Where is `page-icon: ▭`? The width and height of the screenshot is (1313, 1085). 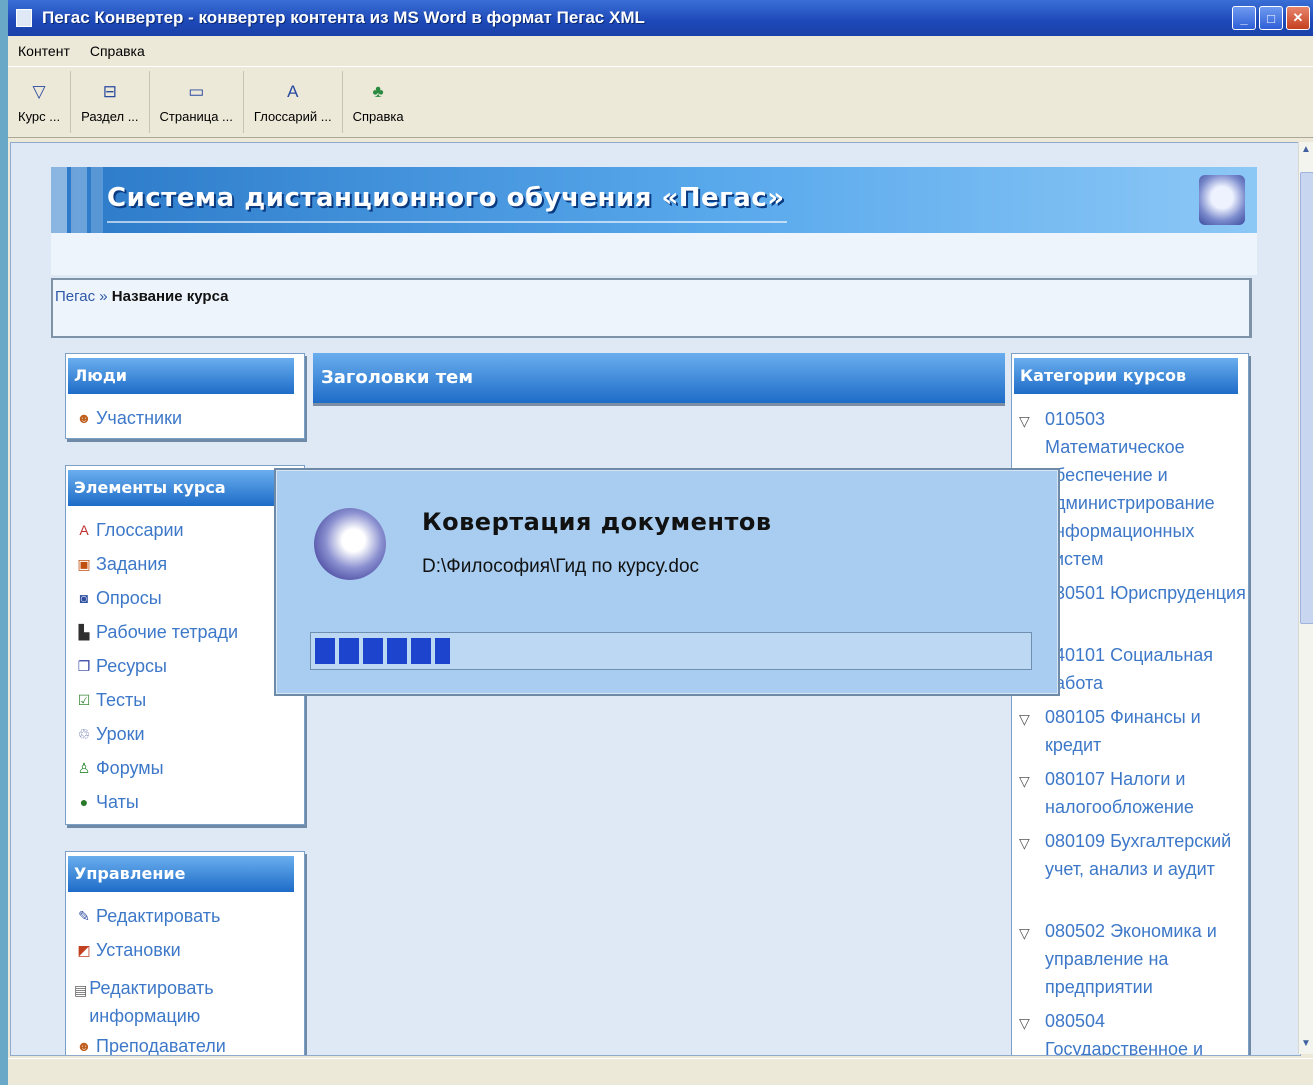 page-icon: ▭ is located at coordinates (196, 91).